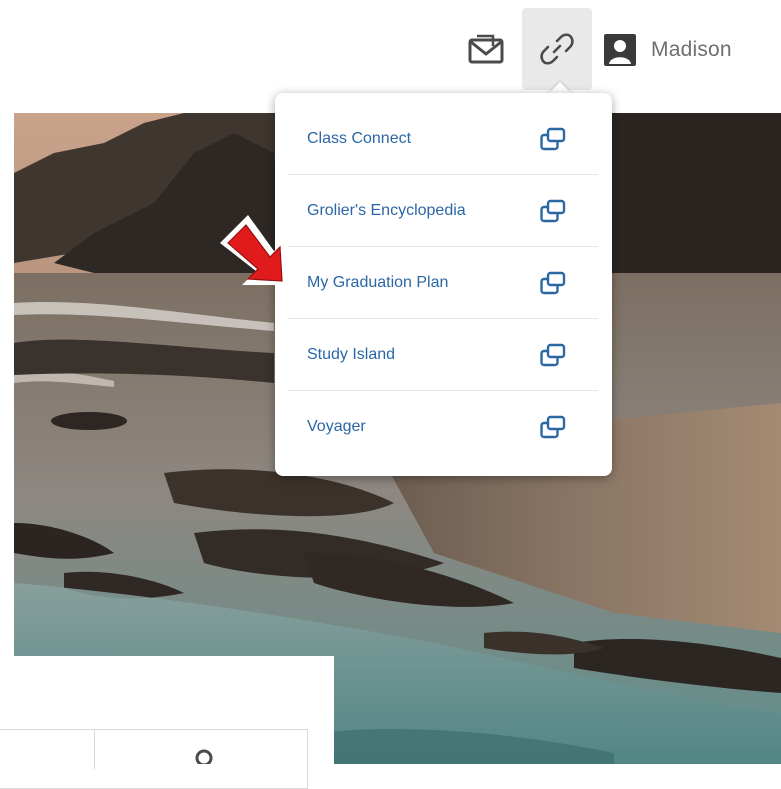  Describe the element at coordinates (620, 50) in the screenshot. I see `user-avatar-icon` at that location.